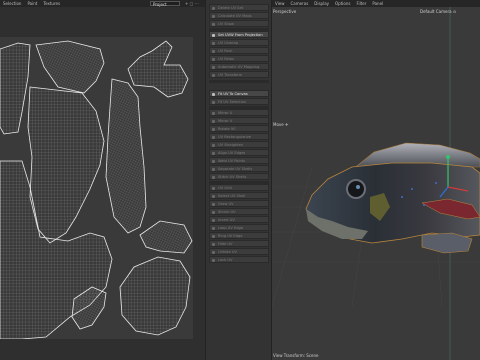 Image resolution: width=480 pixels, height=360 pixels. Describe the element at coordinates (239, 195) in the screenshot. I see `cmd-select-uv-shell: Select UV Shell` at that location.